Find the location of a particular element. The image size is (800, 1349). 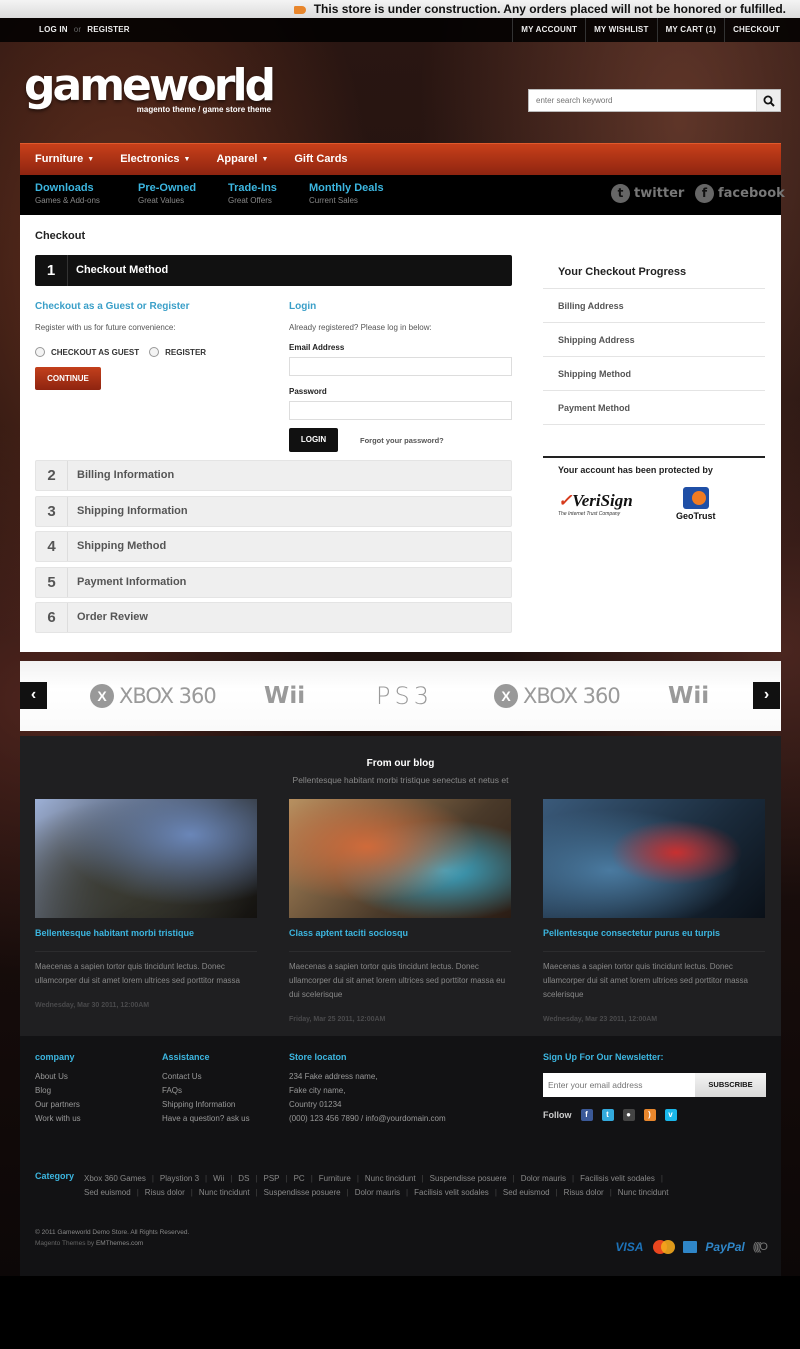

step-checkout-method: 1 Checkout Method is located at coordinates (273, 270).